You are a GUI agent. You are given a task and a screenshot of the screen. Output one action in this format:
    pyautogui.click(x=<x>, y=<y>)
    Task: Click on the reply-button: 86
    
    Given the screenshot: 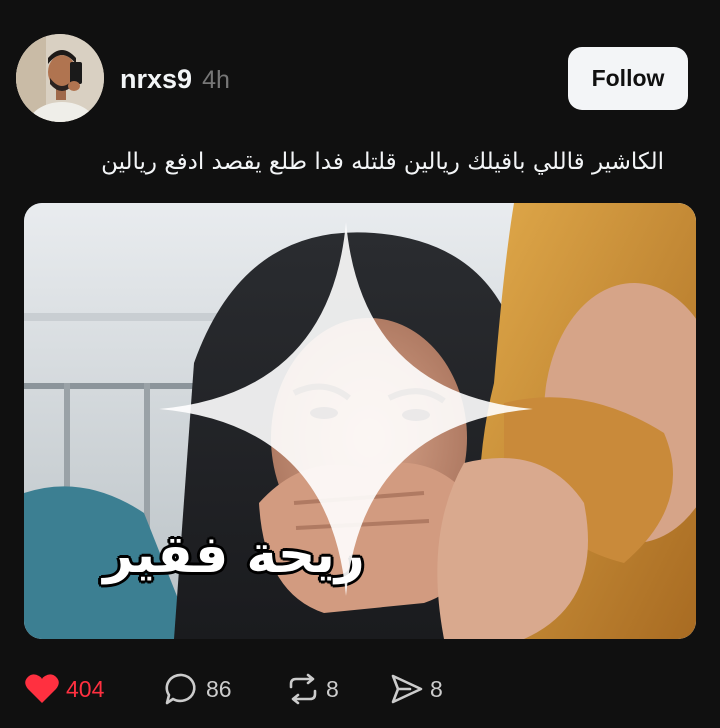 What is the action you would take?
    pyautogui.click(x=225, y=689)
    